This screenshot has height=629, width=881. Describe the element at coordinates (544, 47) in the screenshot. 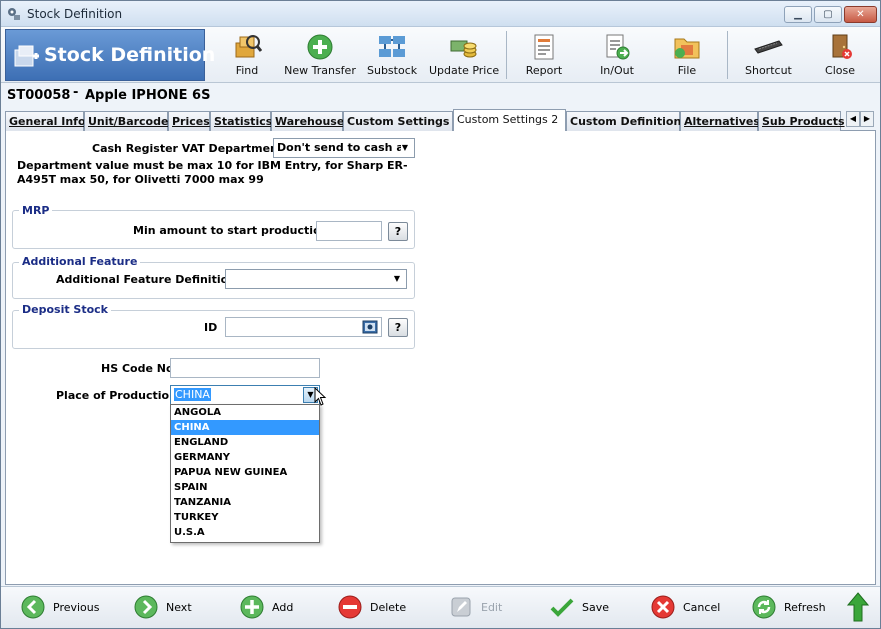

I see `report-icon` at that location.